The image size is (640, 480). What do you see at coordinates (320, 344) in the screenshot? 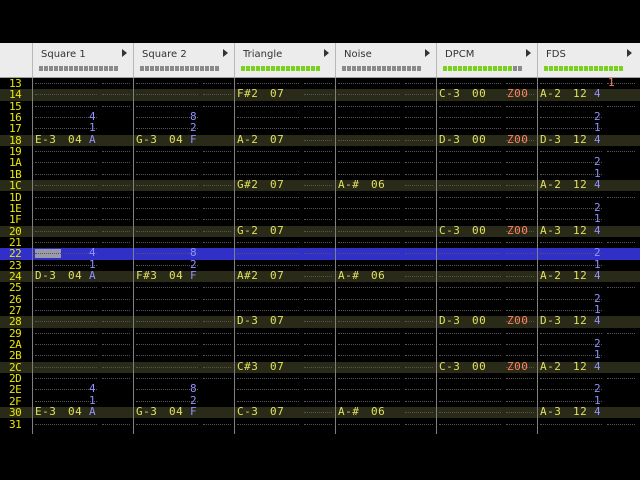
I see `pattern-row: 2A 2` at bounding box center [320, 344].